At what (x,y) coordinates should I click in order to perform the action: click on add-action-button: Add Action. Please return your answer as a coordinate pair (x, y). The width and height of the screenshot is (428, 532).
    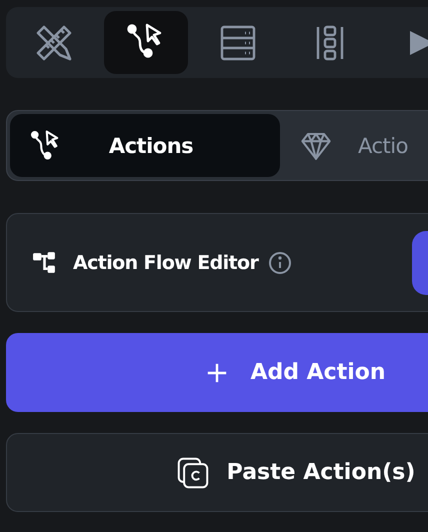
    Looking at the image, I should click on (217, 372).